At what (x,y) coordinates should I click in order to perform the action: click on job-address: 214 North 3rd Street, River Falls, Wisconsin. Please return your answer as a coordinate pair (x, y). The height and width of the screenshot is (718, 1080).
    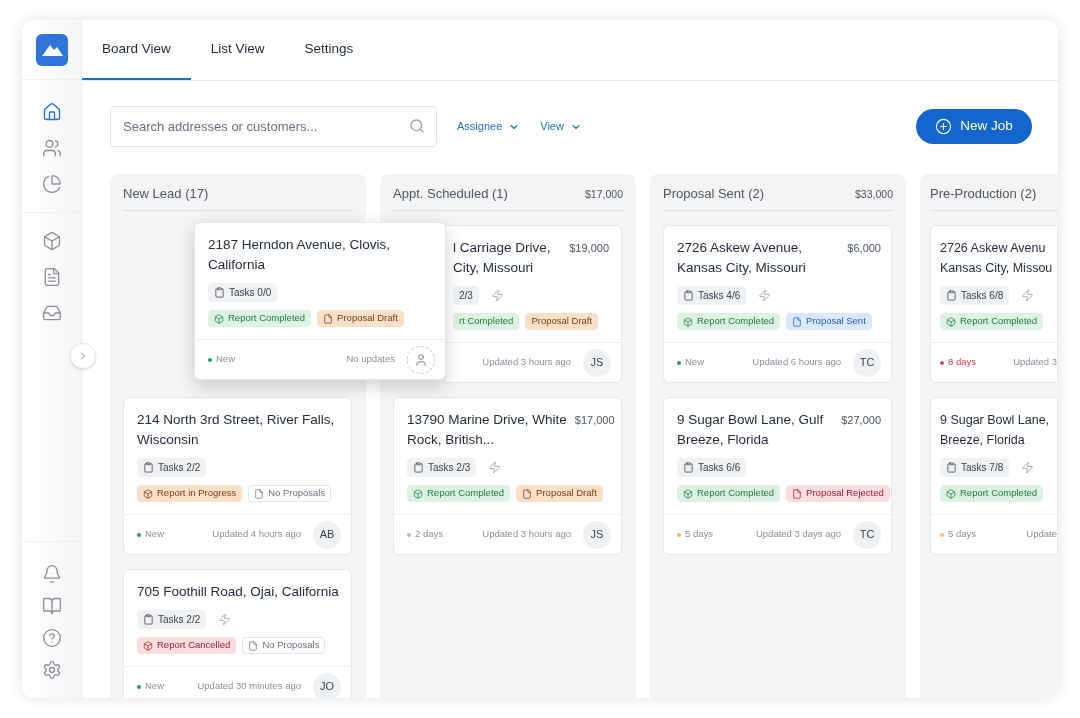
    Looking at the image, I should click on (236, 430).